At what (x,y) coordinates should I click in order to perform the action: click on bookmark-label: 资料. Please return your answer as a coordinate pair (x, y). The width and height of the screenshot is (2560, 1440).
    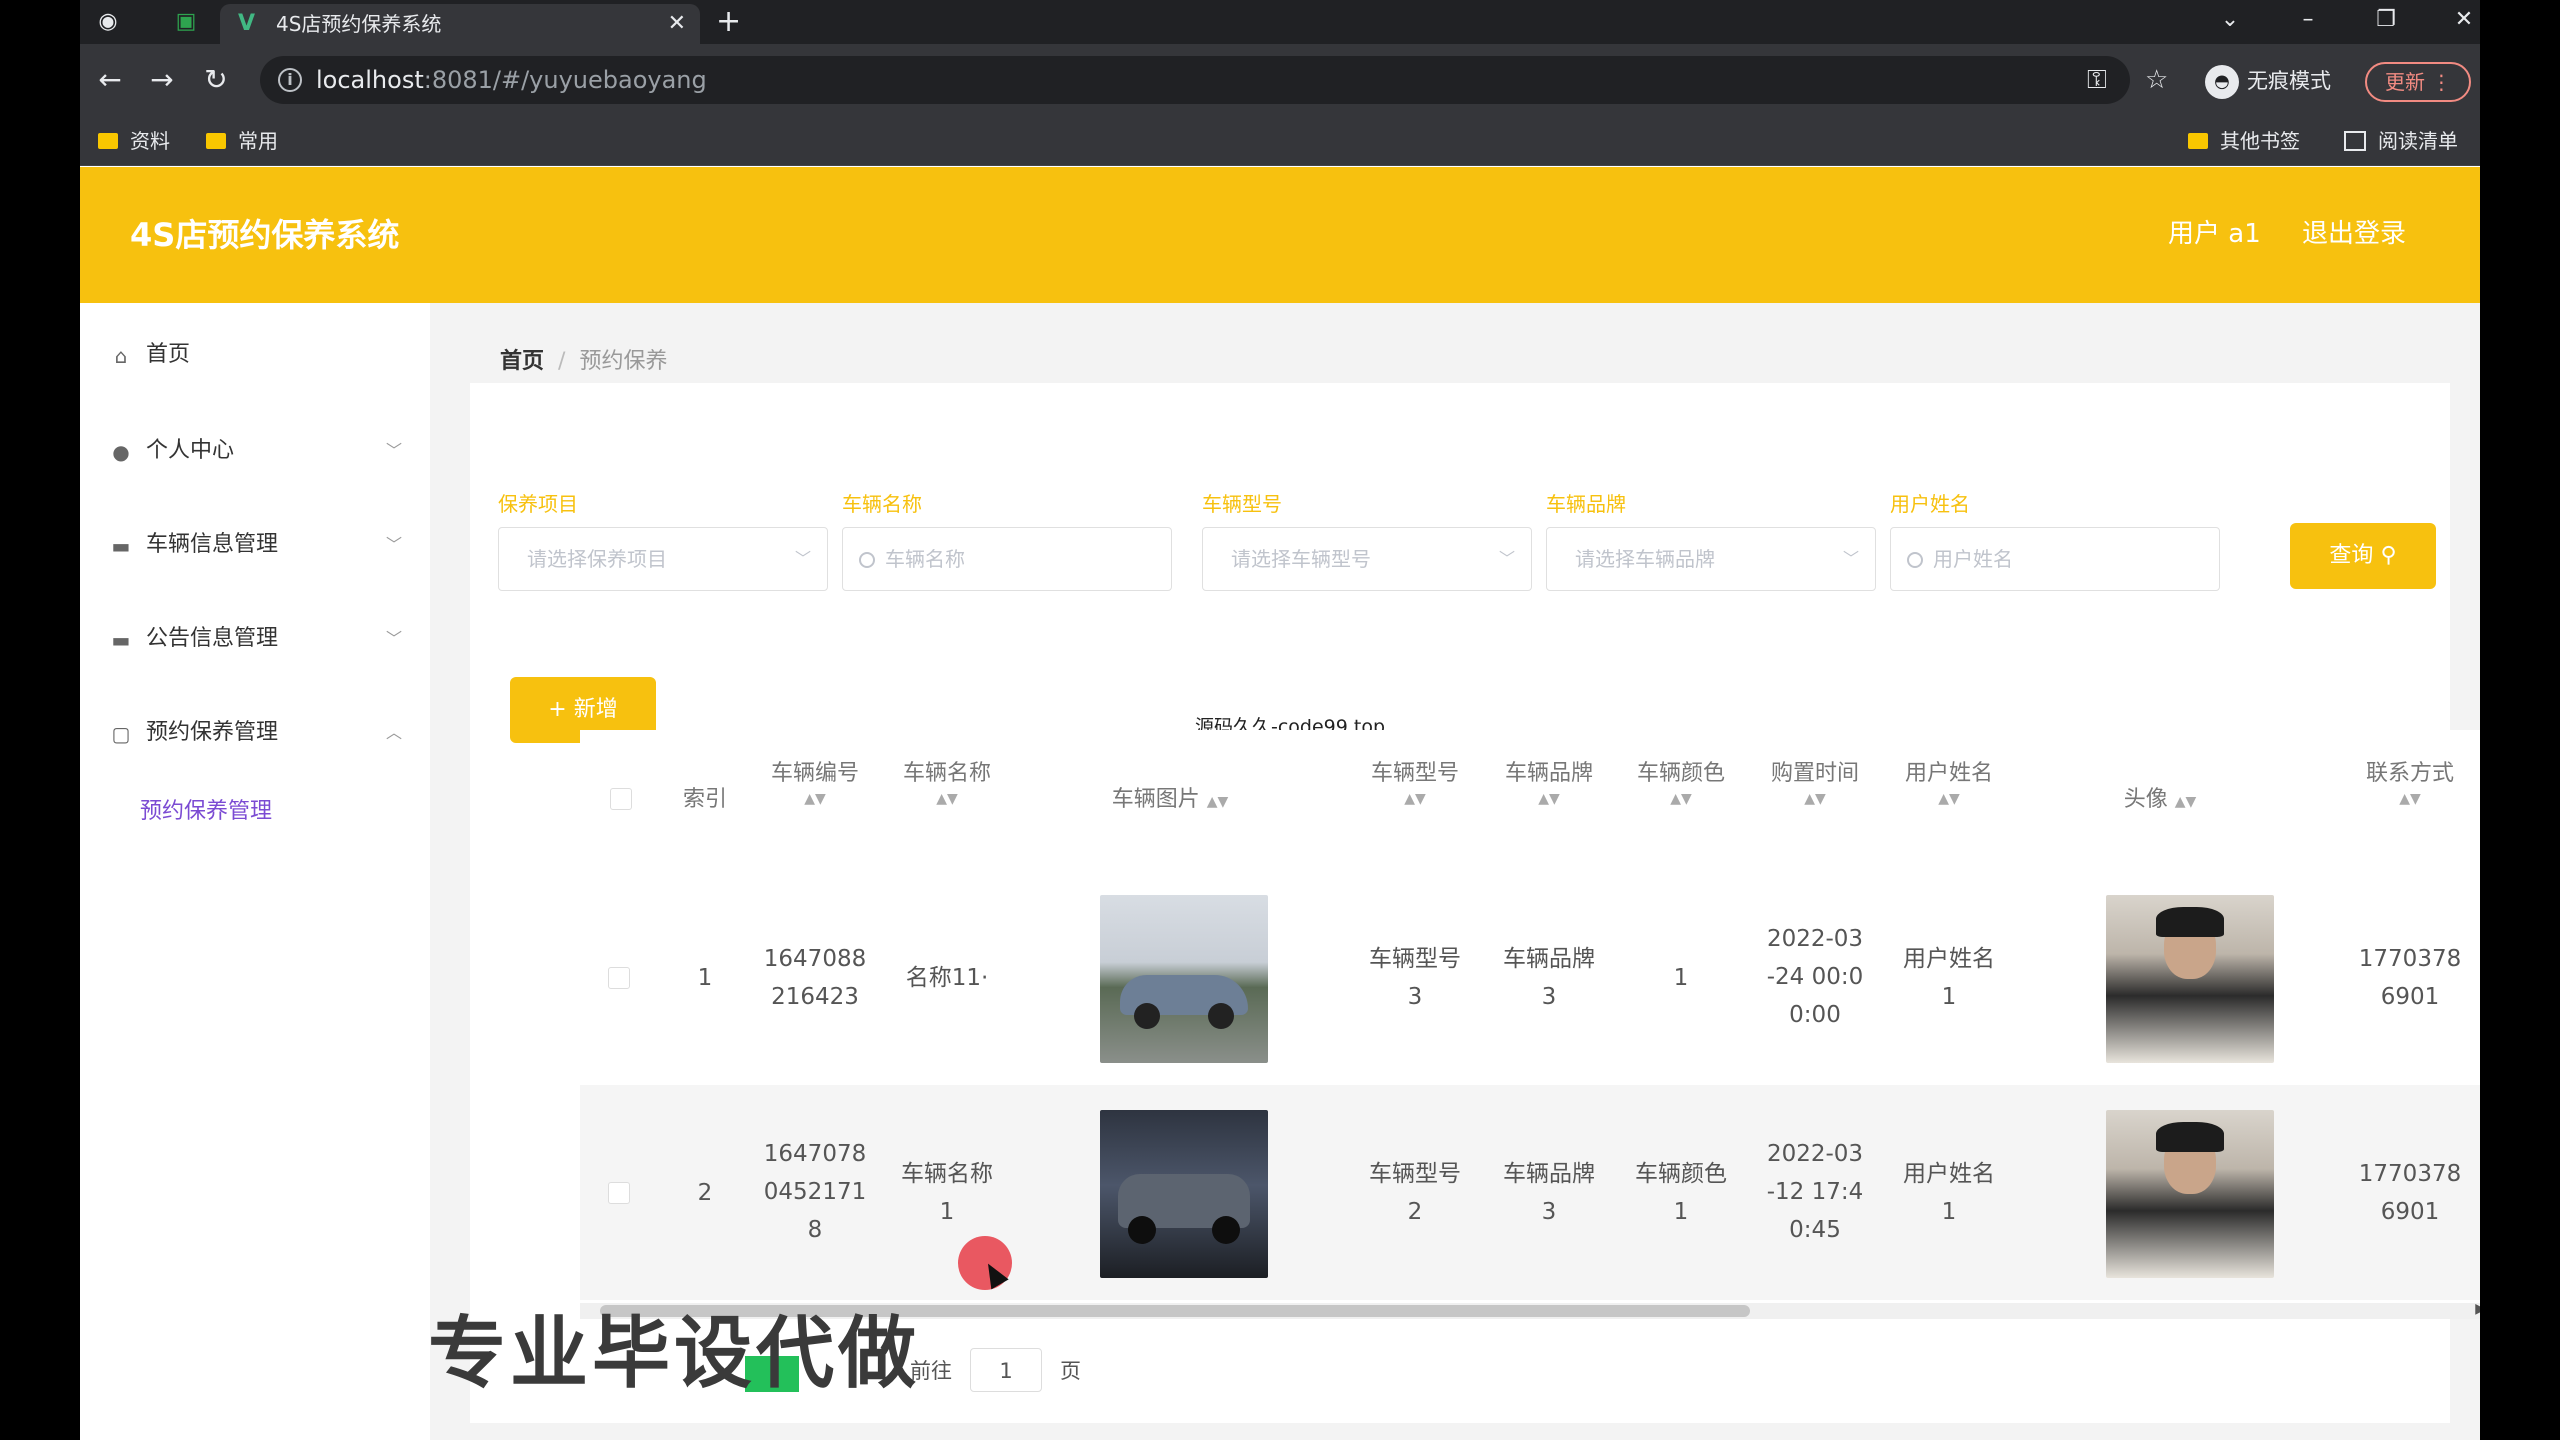
    Looking at the image, I should click on (150, 141).